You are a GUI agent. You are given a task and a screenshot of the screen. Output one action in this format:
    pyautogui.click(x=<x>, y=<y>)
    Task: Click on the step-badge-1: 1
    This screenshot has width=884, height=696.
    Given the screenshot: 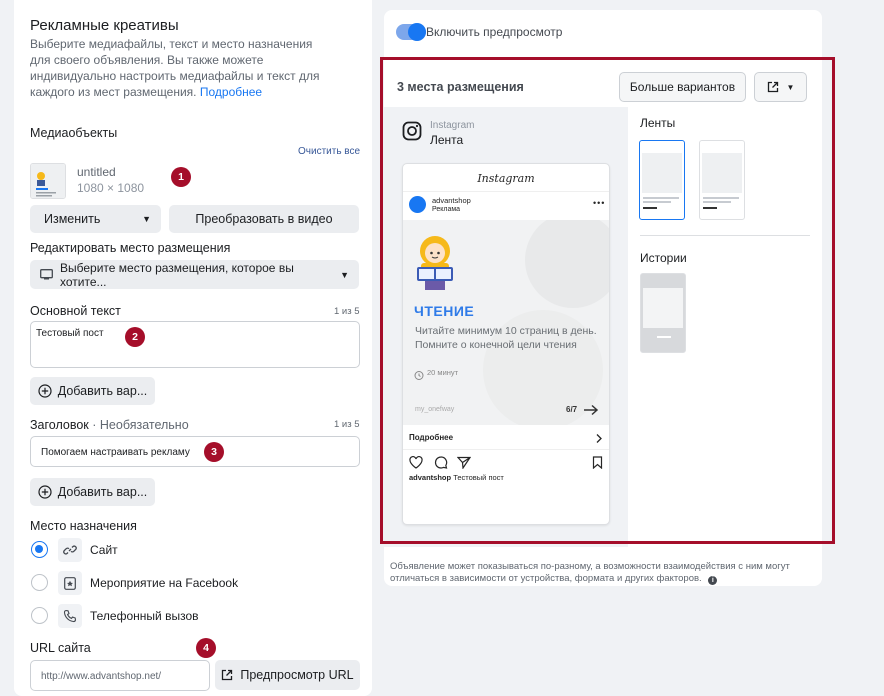 What is the action you would take?
    pyautogui.click(x=181, y=177)
    